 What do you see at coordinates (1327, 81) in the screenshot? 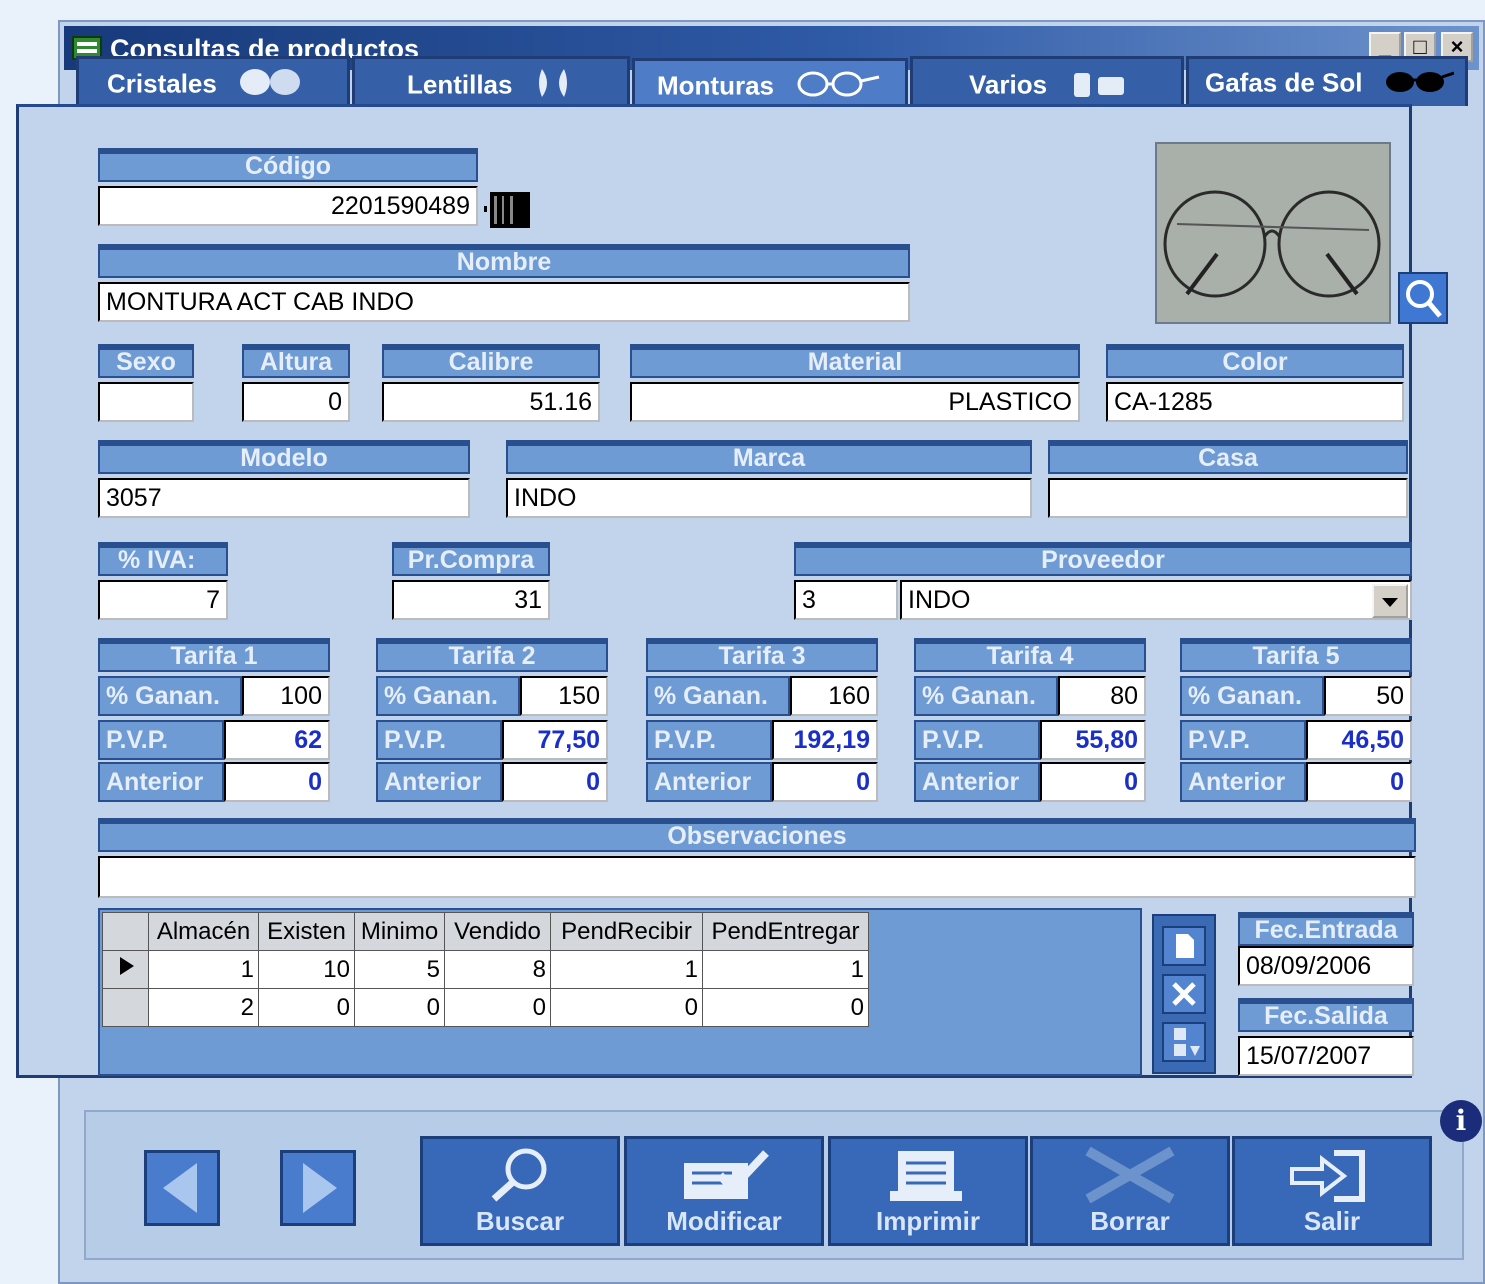
I see `tab-gafas-sol: Gafas de Sol` at bounding box center [1327, 81].